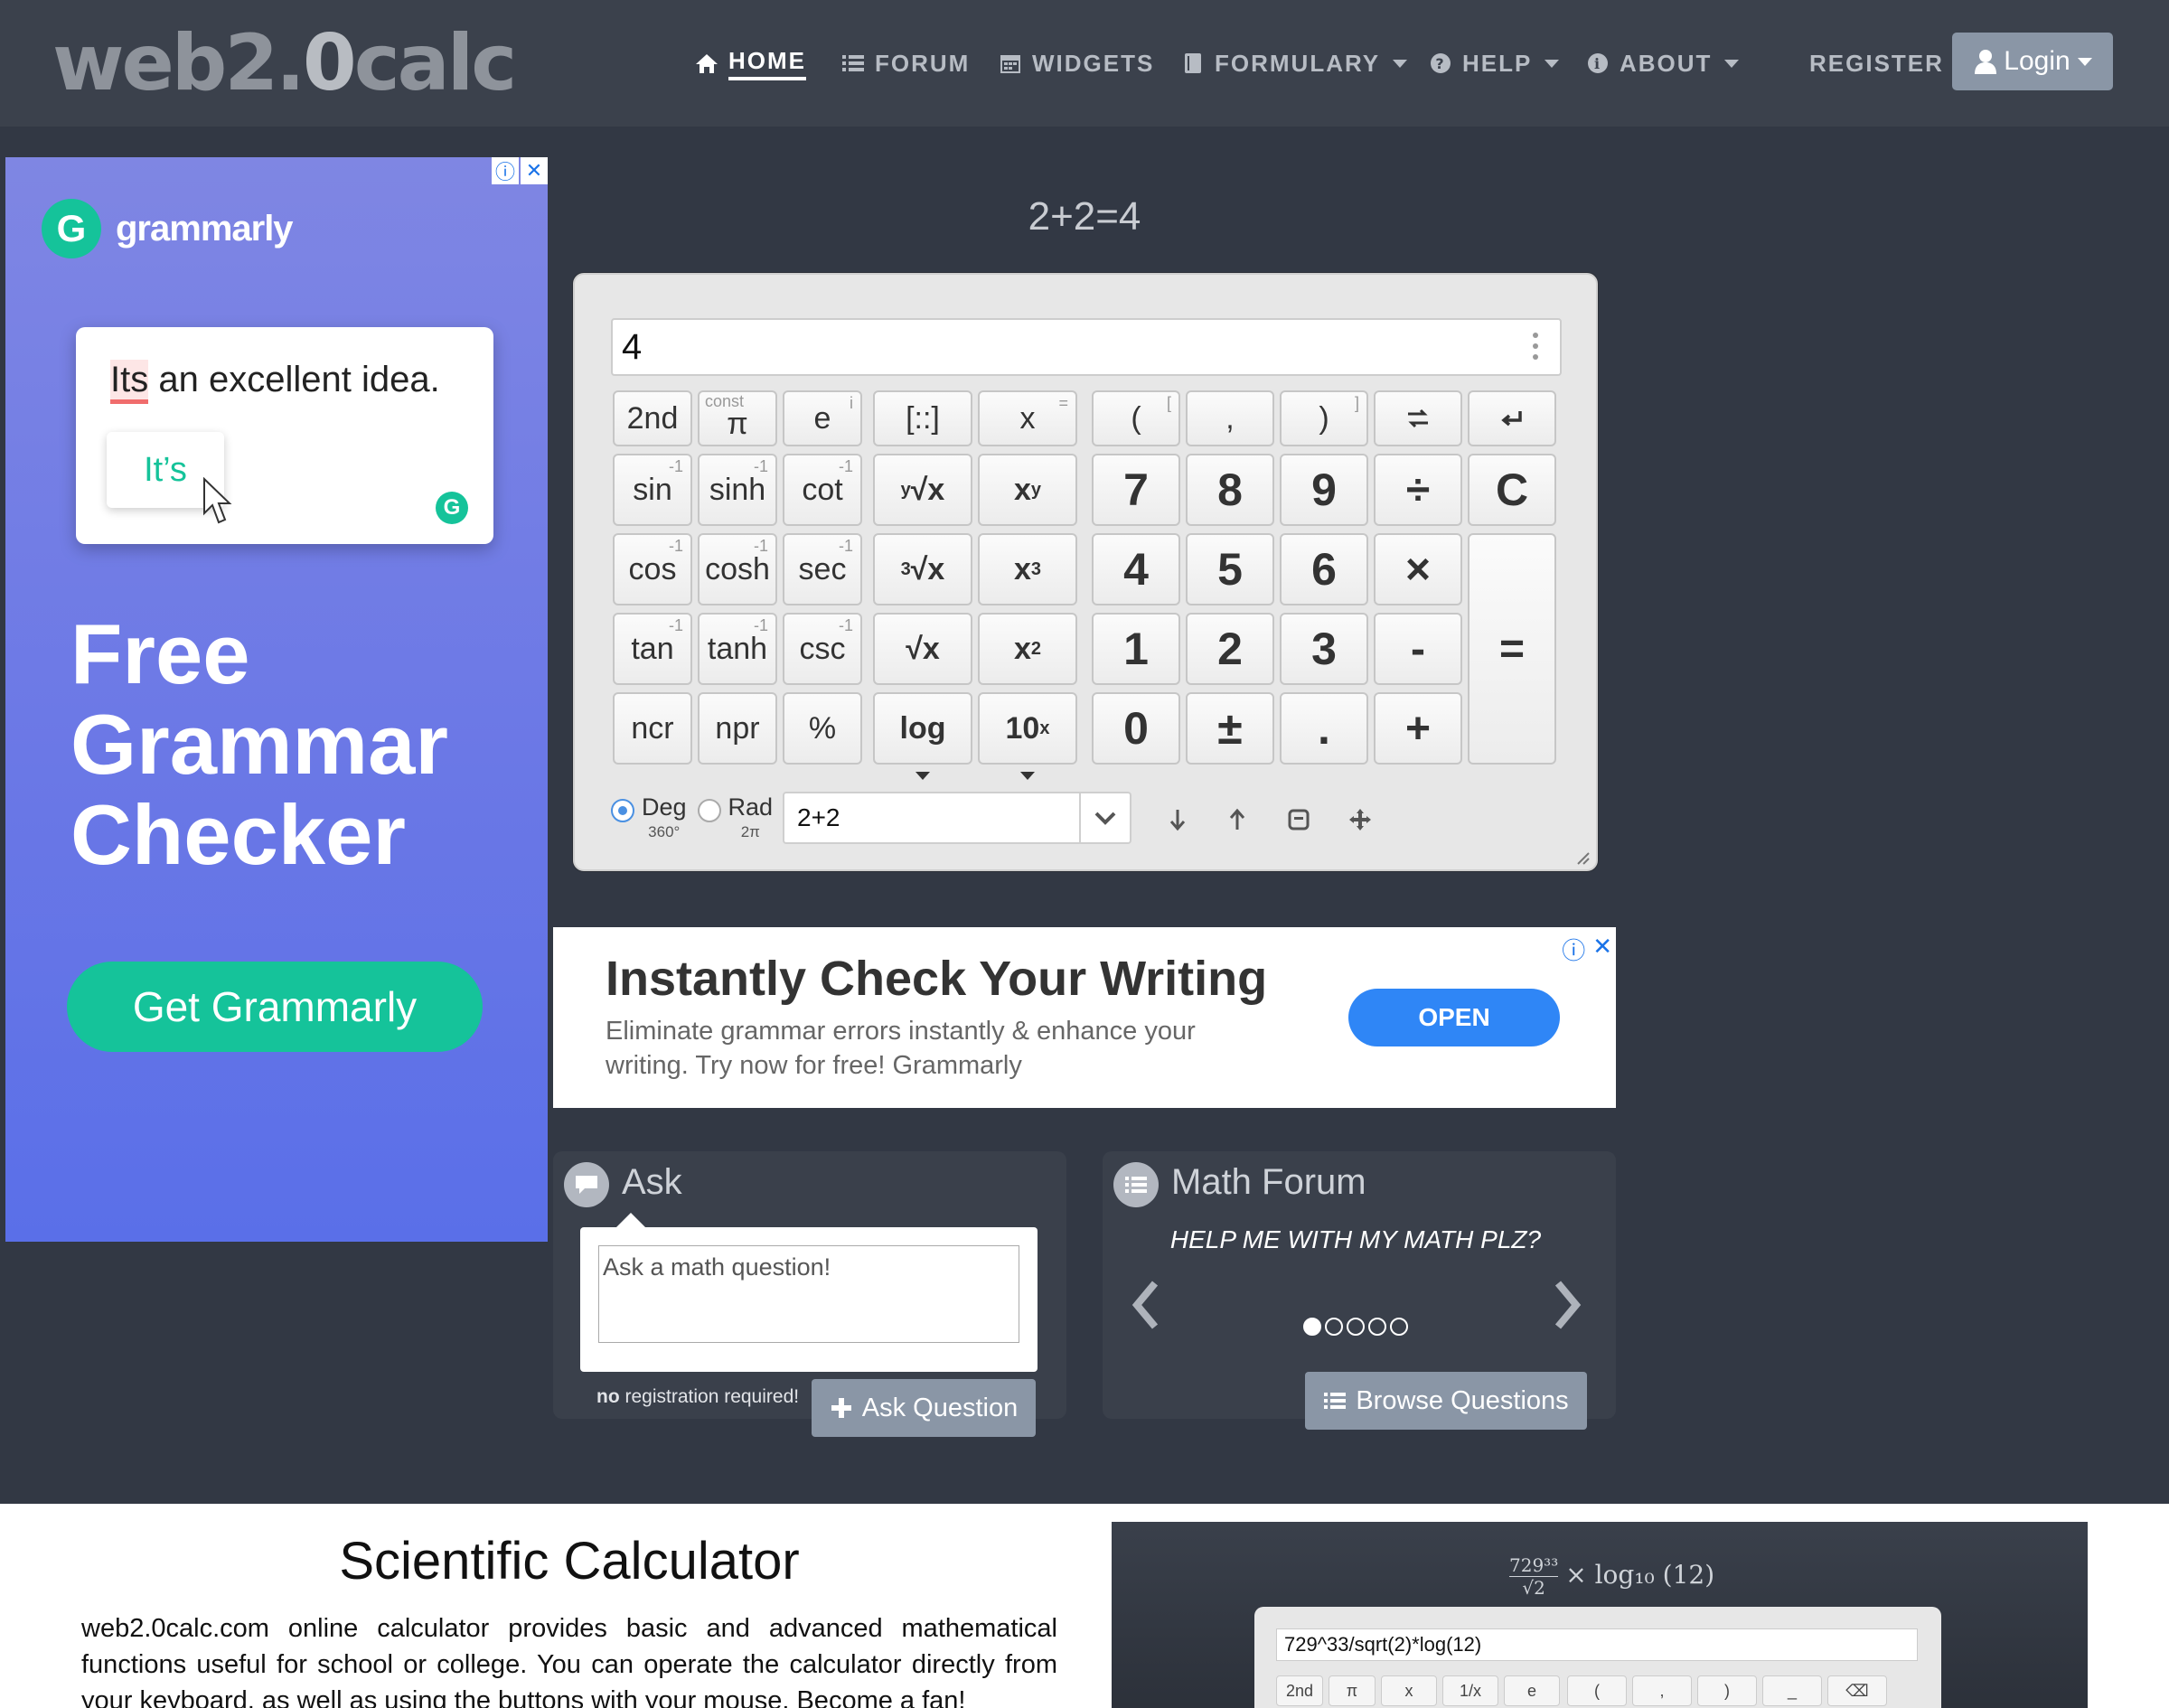 This screenshot has width=2169, height=1708. I want to click on forum-question-link: HELP ME WITH MY MATH PLZ?, so click(1356, 1240).